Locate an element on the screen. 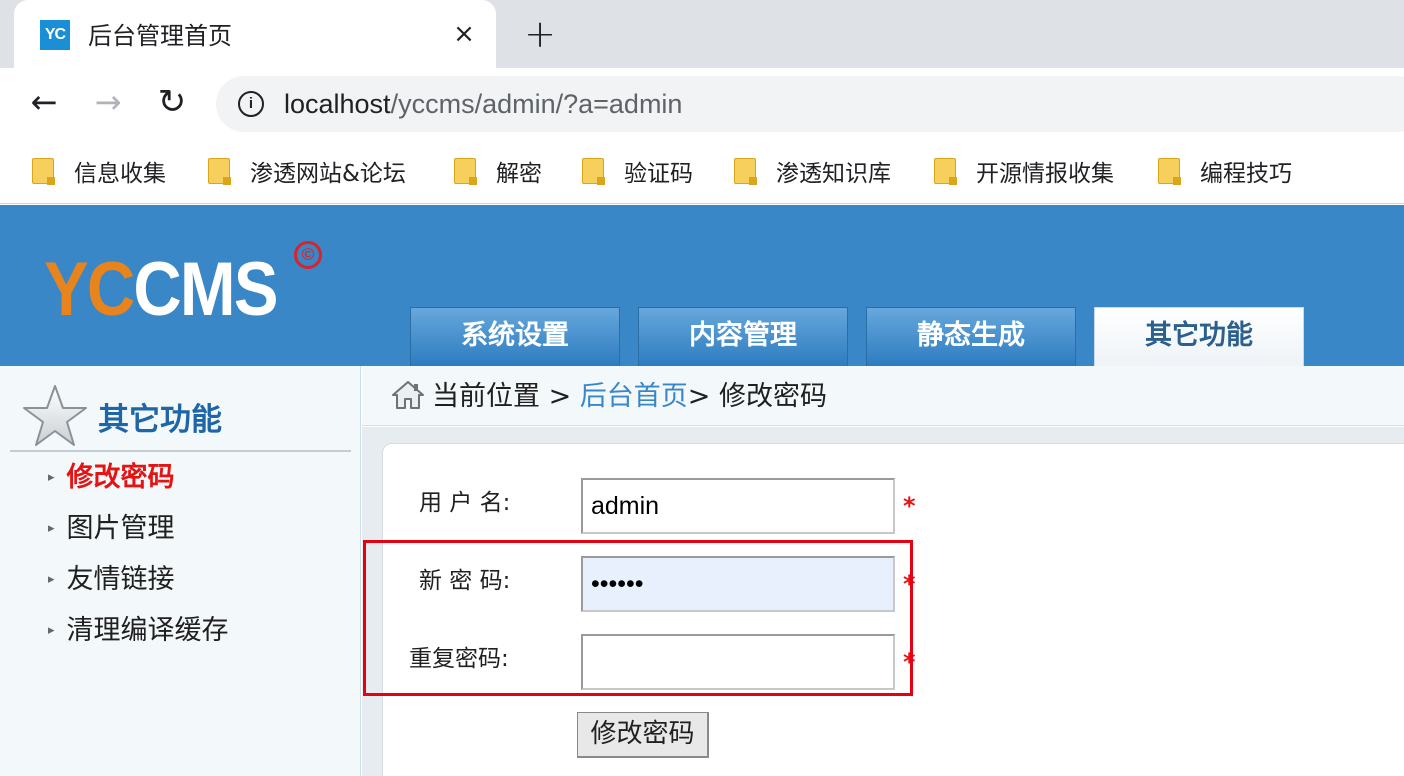  browser-toolbar: ← → ↻ i localhost/yccms/admin/?a=admin is located at coordinates (702, 104).